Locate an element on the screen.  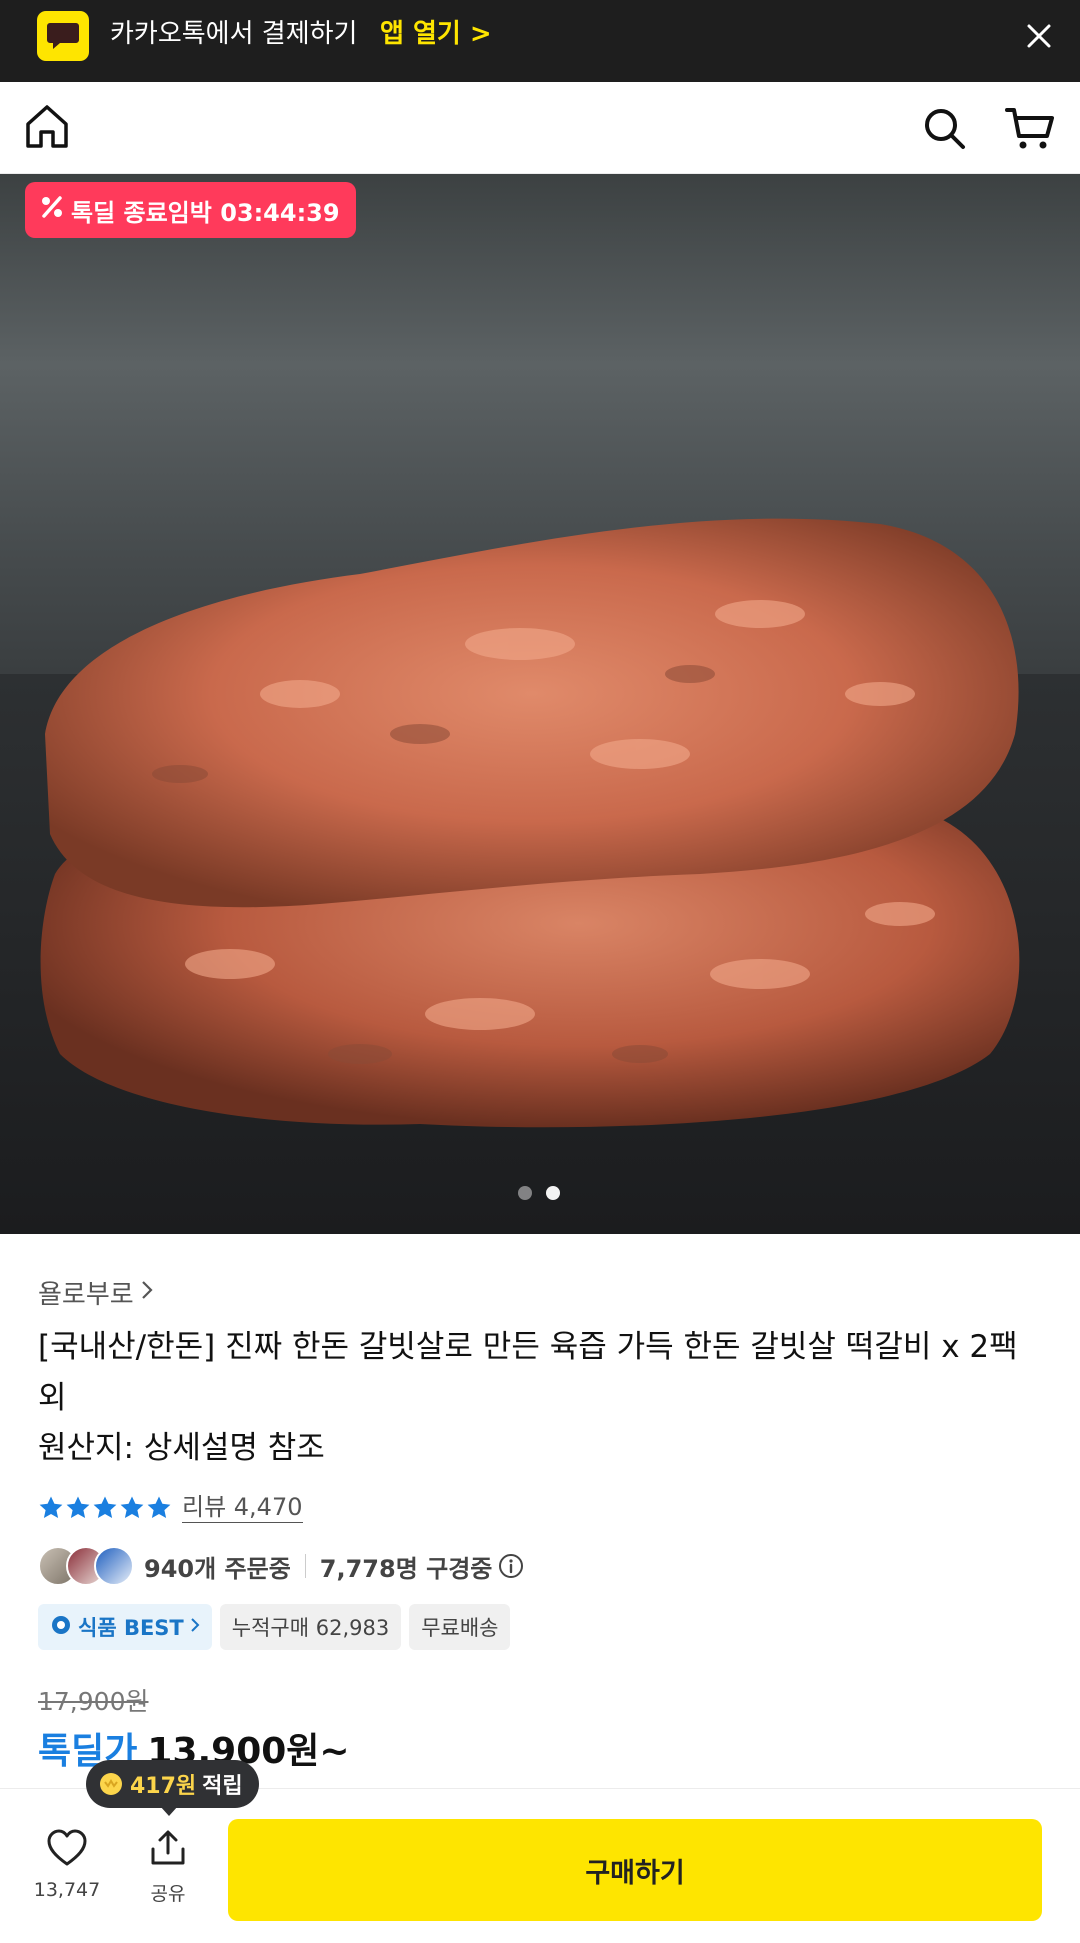
free-shipping-tag: 무료배송 is located at coordinates (460, 1627).